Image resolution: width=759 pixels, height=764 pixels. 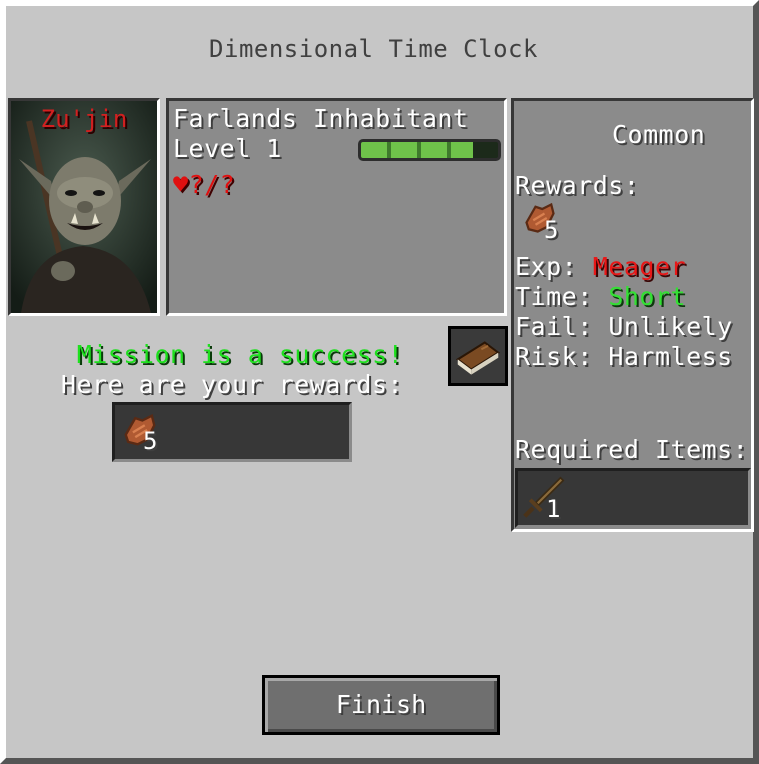 I want to click on required-item-count: 1, so click(x=553, y=509).